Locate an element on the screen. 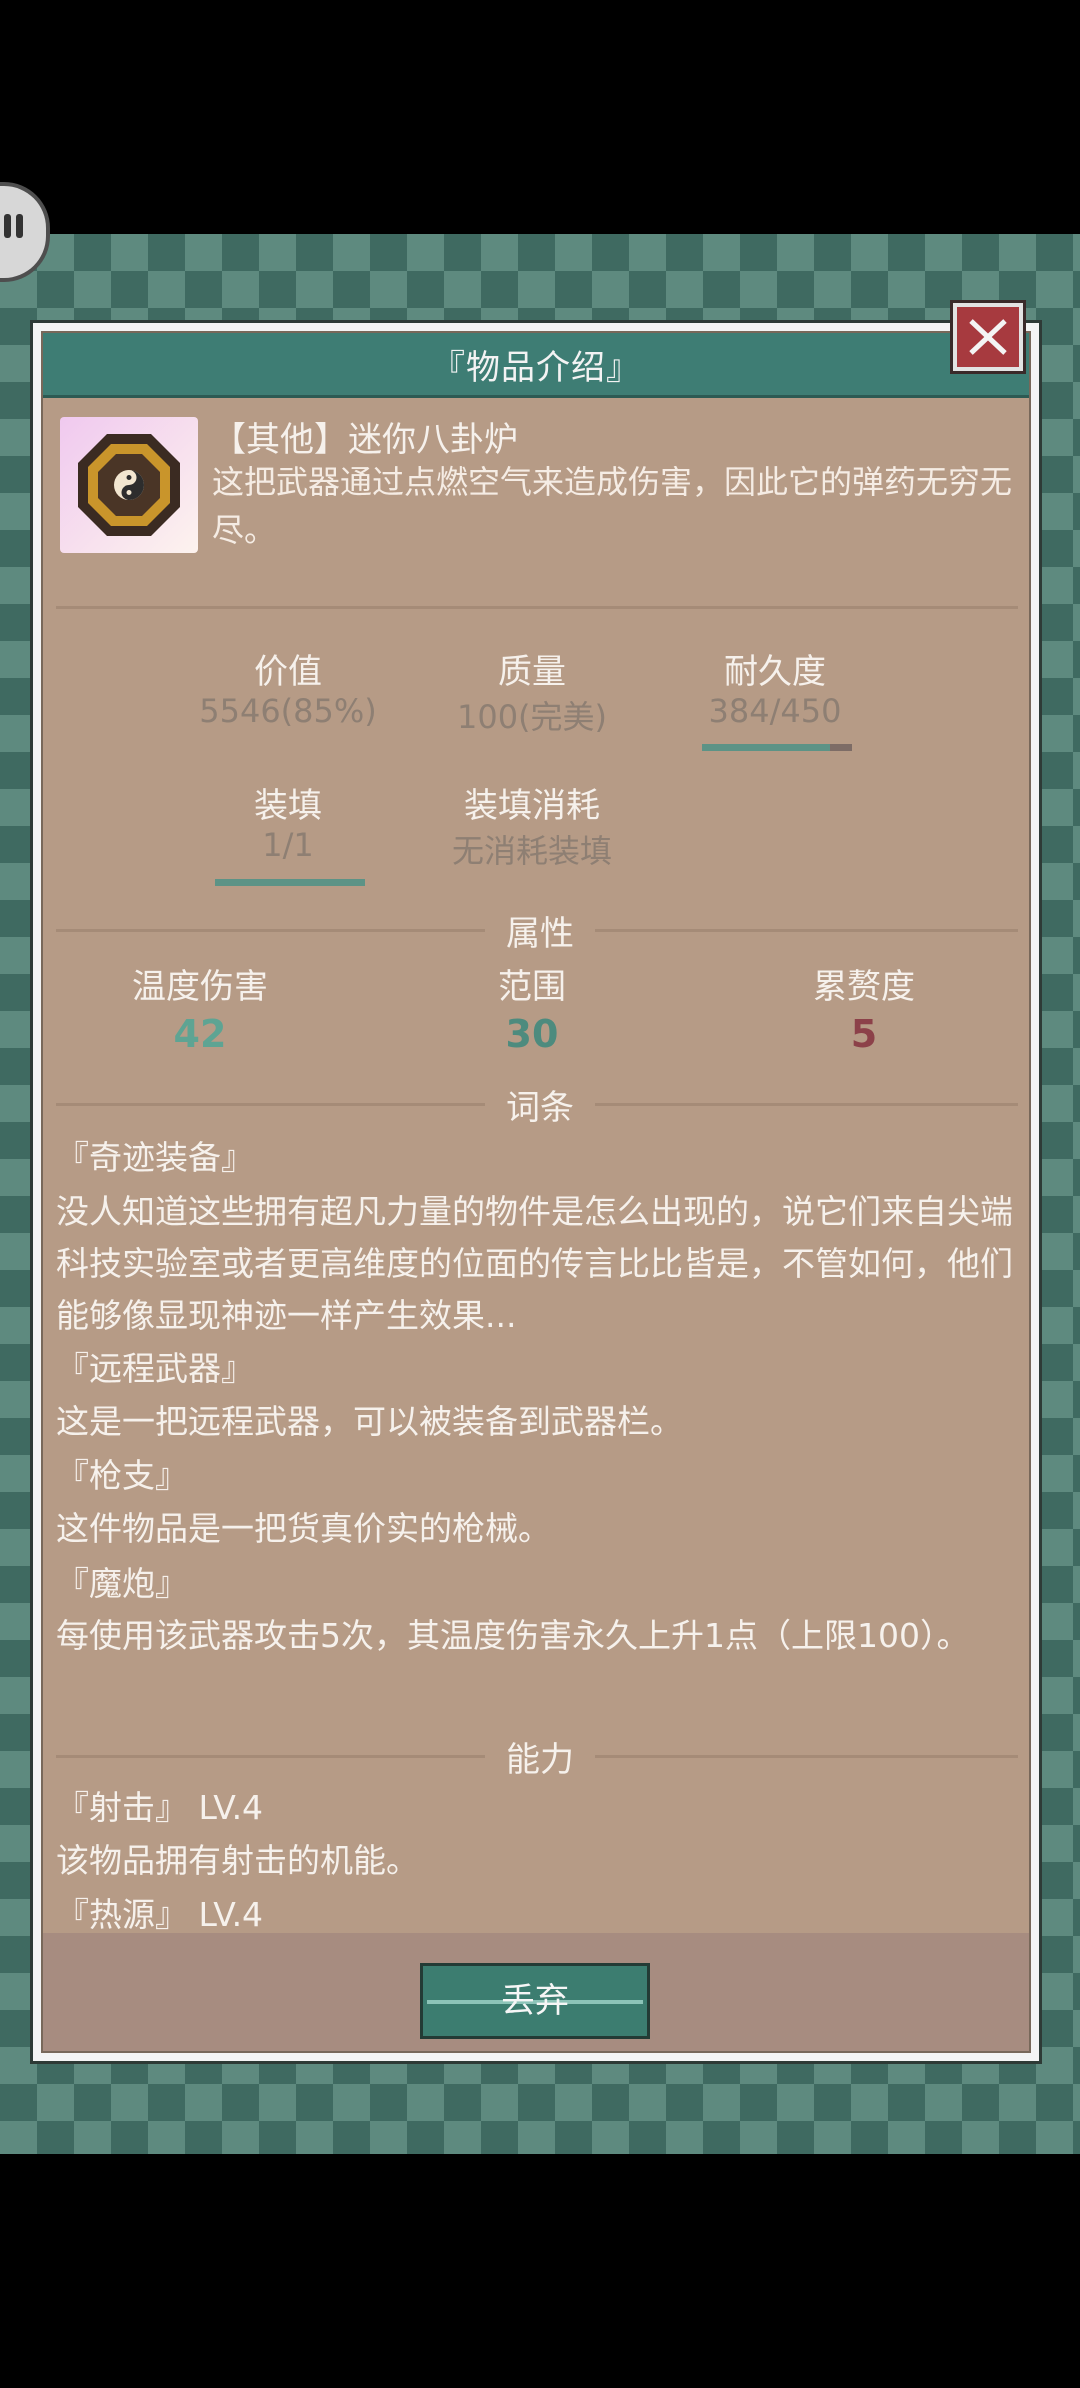  attribute-label: 累赘度 is located at coordinates (864, 987).